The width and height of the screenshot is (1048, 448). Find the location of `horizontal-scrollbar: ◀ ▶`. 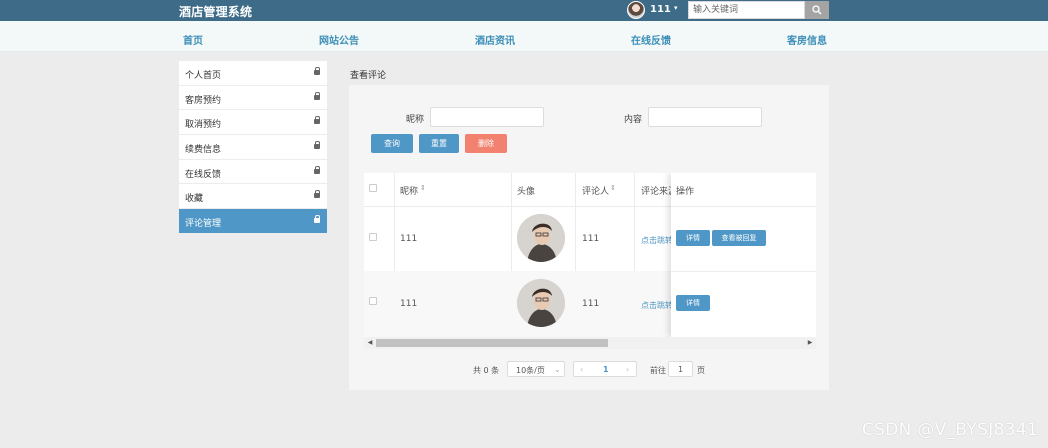

horizontal-scrollbar: ◀ ▶ is located at coordinates (590, 343).